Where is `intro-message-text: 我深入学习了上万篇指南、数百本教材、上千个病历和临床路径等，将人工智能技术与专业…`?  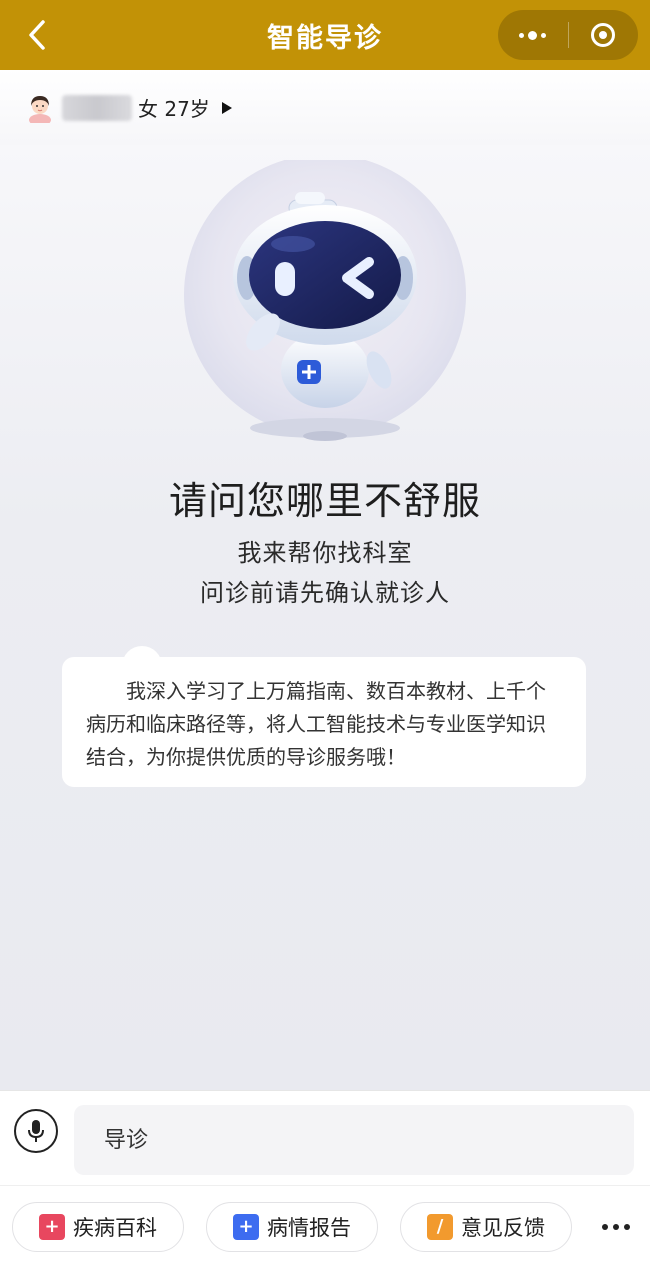 intro-message-text: 我深入学习了上万篇指南、数百本教材、上千个病历和临床路径等，将人工智能技术与专业… is located at coordinates (316, 724).